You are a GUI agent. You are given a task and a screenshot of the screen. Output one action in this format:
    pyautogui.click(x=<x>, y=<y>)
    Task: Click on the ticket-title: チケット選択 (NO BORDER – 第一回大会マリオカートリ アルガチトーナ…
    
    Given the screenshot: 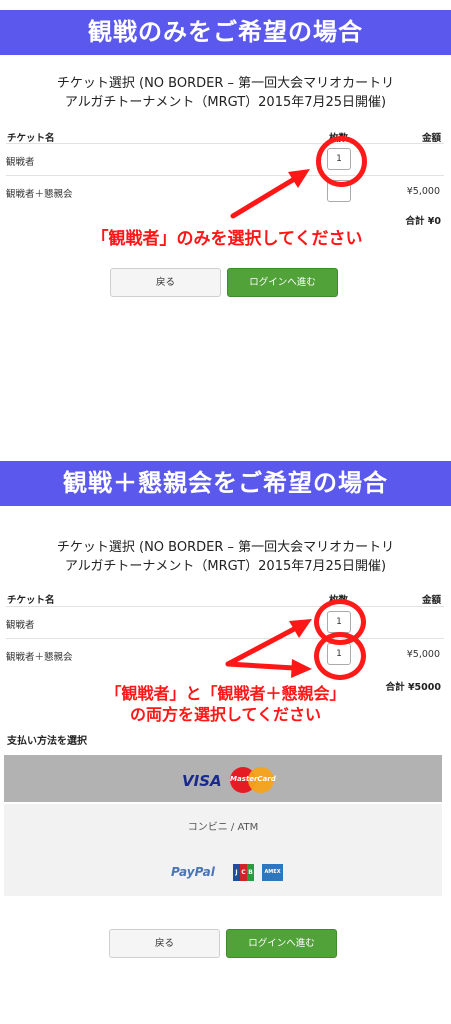 What is the action you would take?
    pyautogui.click(x=225, y=557)
    